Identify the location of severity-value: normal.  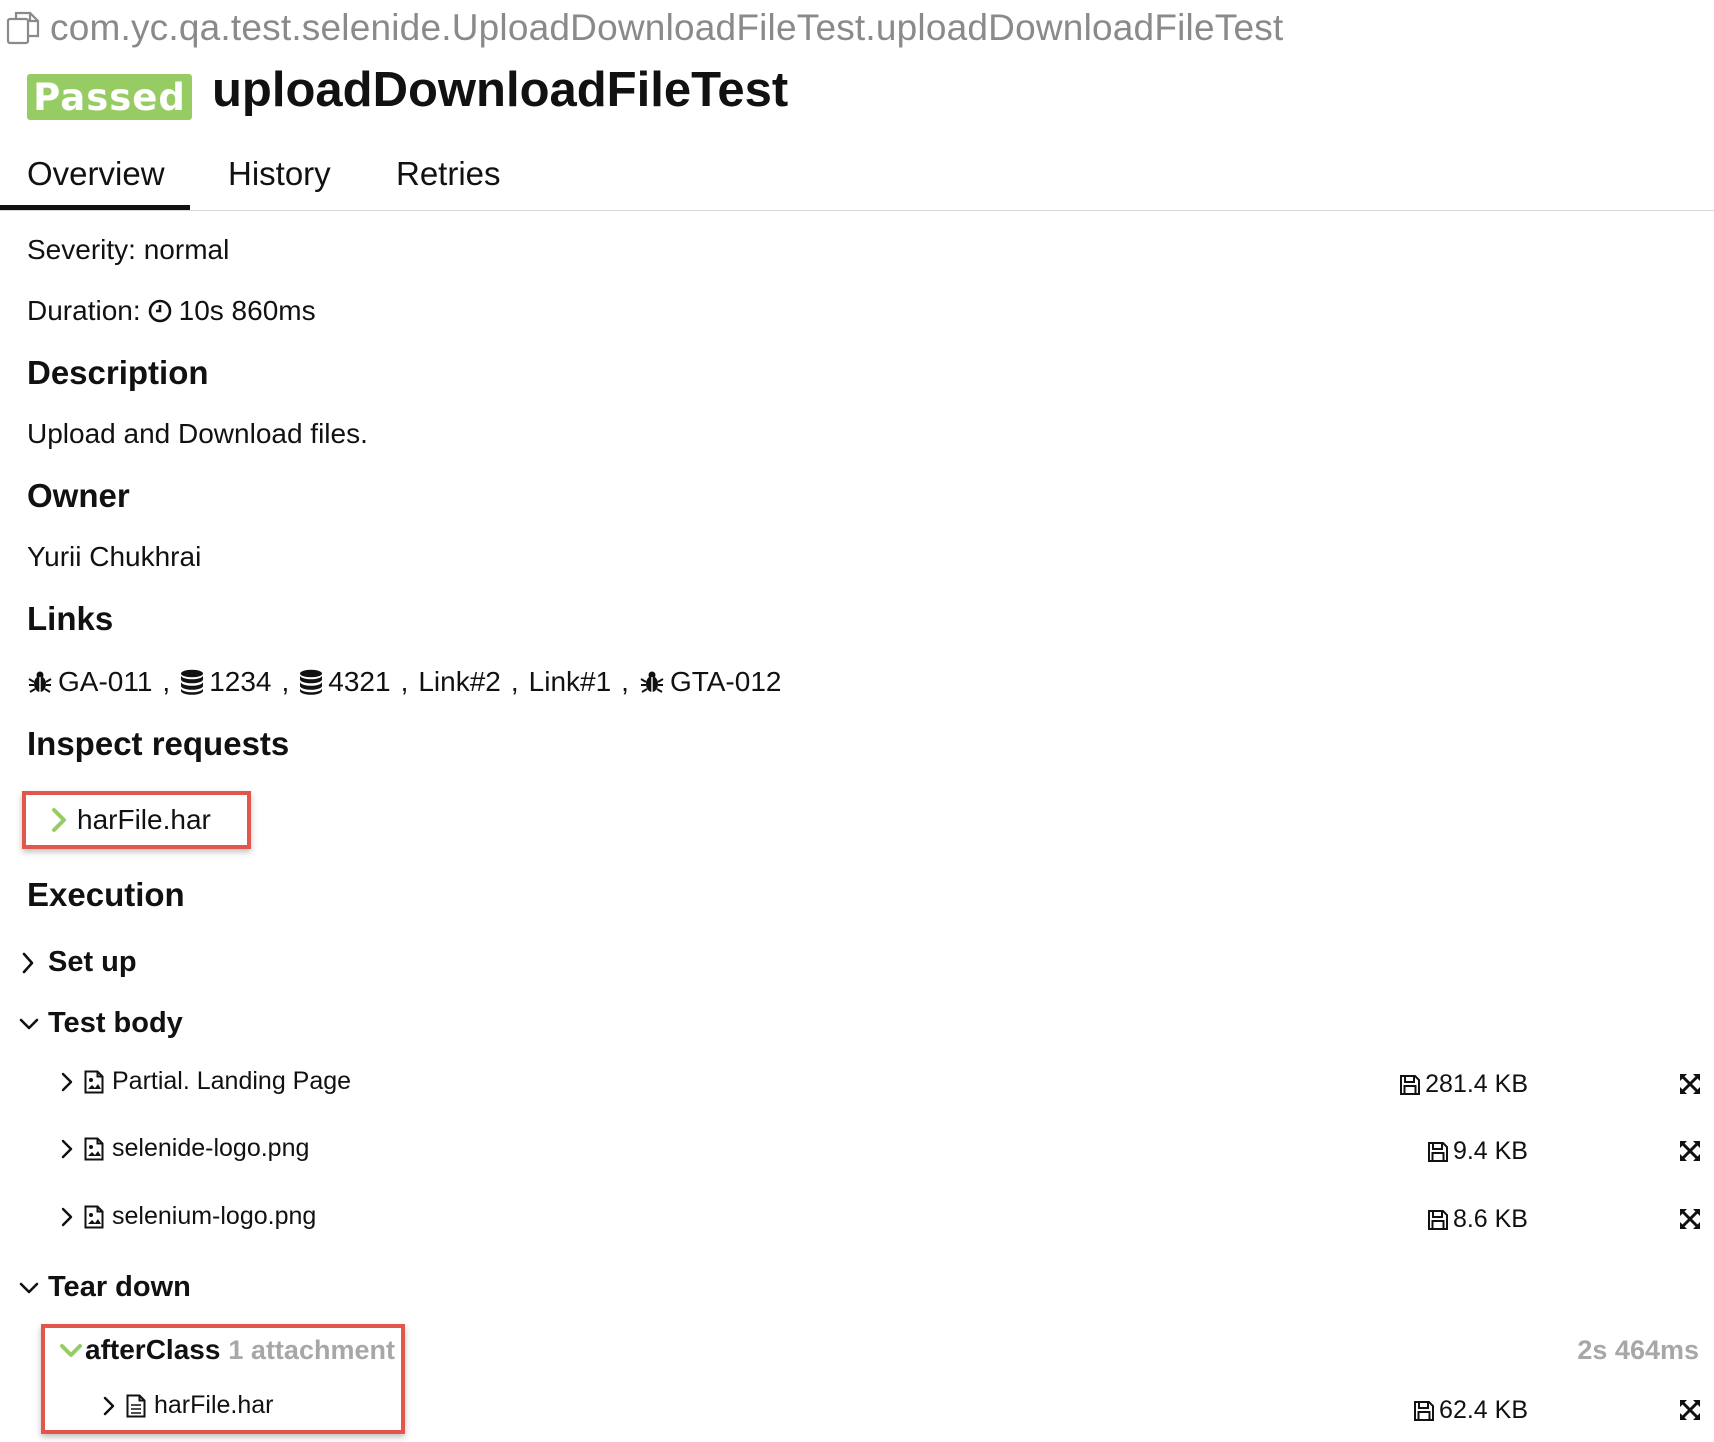
(186, 249).